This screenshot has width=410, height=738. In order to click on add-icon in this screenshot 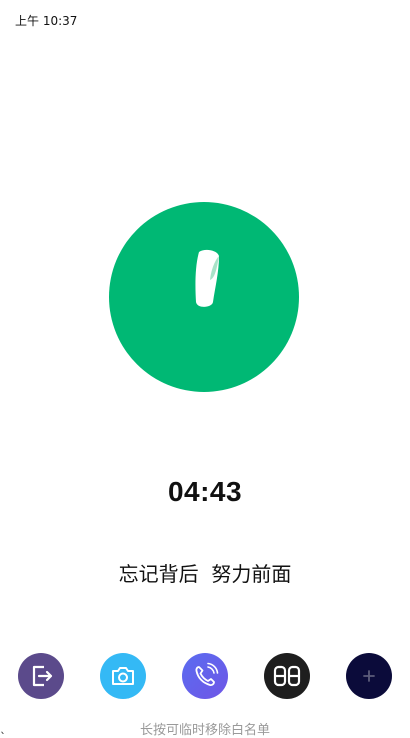, I will do `click(369, 676)`.